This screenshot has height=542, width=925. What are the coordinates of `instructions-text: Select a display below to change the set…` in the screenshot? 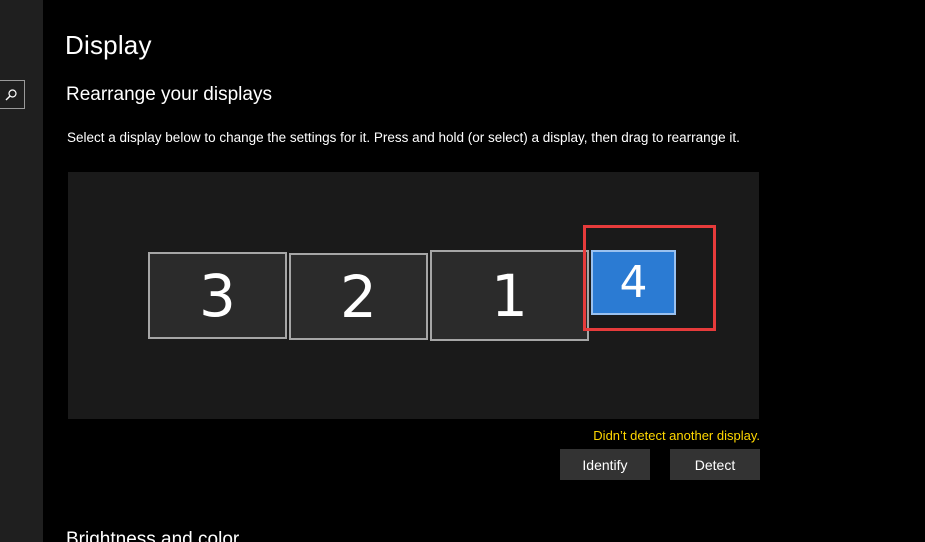 It's located at (403, 137).